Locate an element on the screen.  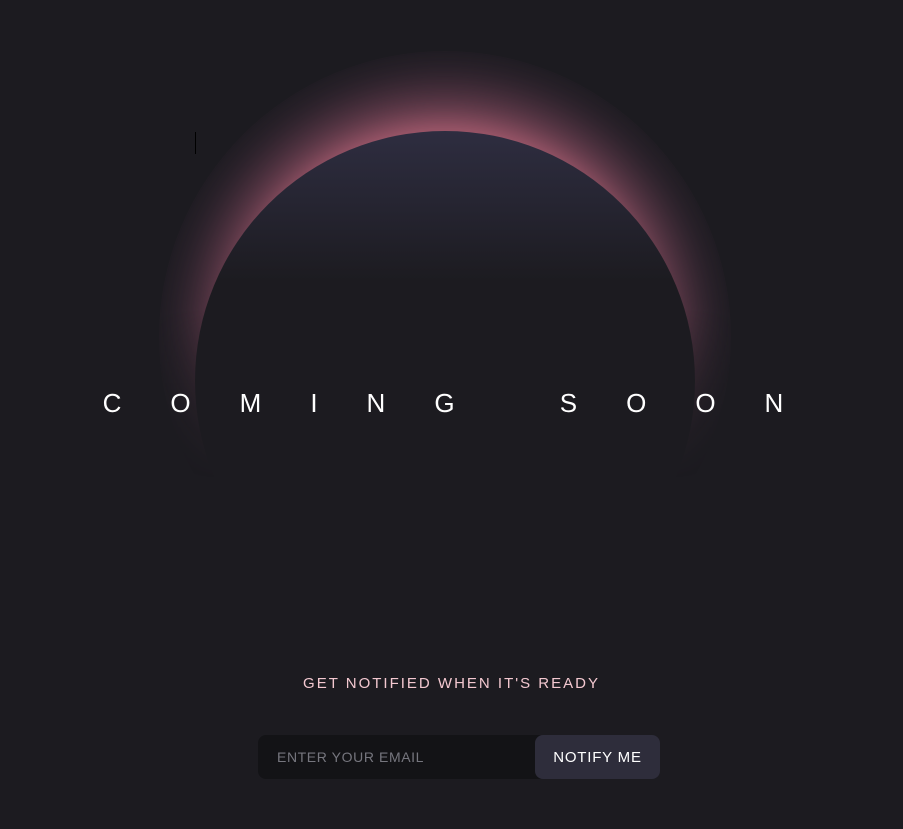
coming-soon-headline: COMING SOON is located at coordinates (467, 403).